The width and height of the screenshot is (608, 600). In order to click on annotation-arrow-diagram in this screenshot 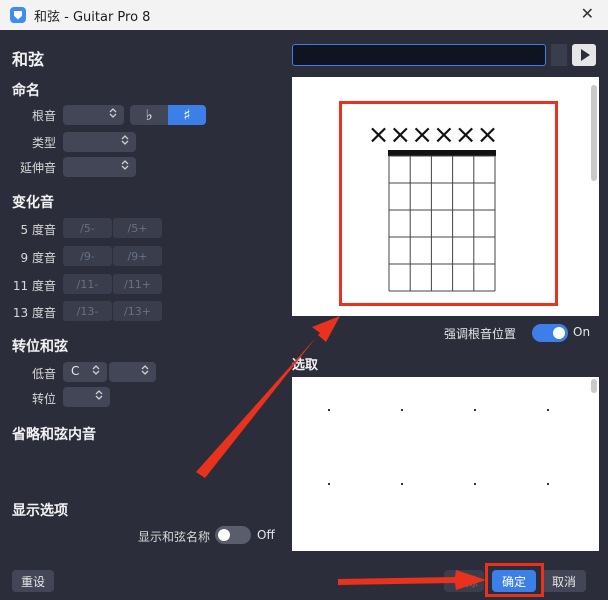, I will do `click(268, 397)`.